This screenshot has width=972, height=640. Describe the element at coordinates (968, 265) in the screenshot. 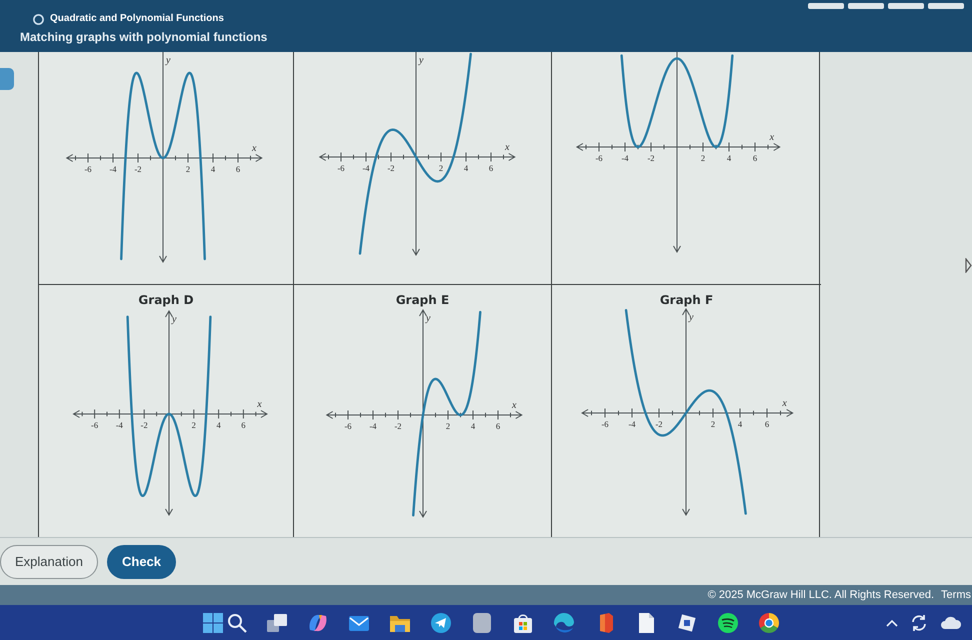

I see `caret-icon` at that location.